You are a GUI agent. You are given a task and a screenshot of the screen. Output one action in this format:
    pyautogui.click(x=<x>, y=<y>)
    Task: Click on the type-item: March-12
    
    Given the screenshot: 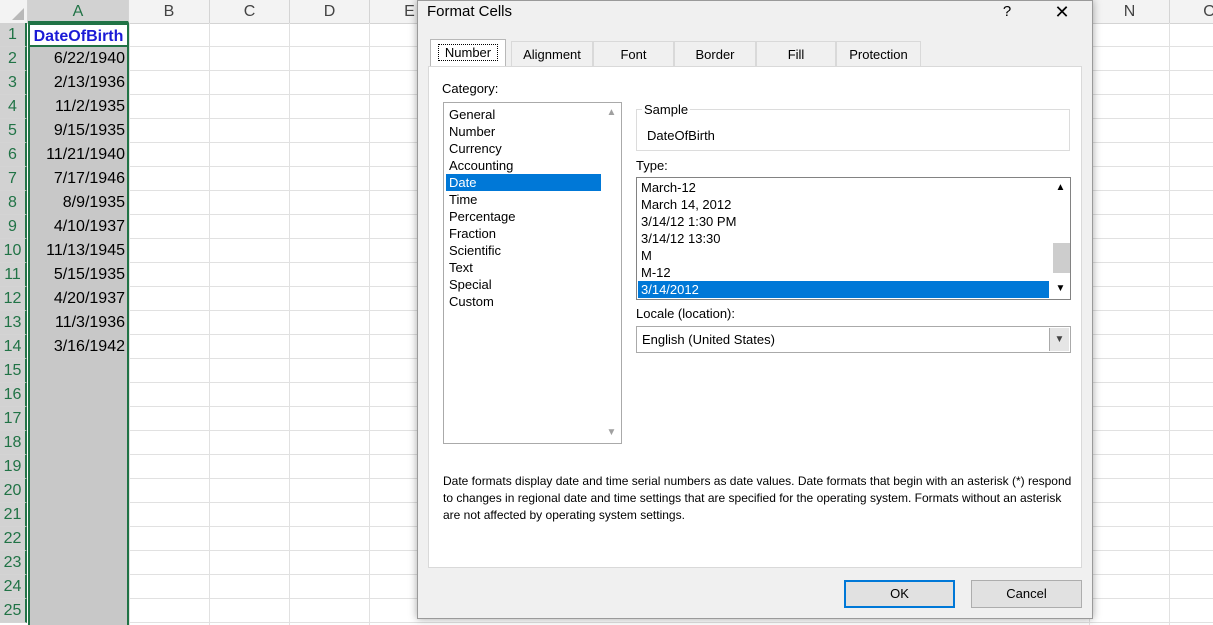 What is the action you would take?
    pyautogui.click(x=843, y=187)
    